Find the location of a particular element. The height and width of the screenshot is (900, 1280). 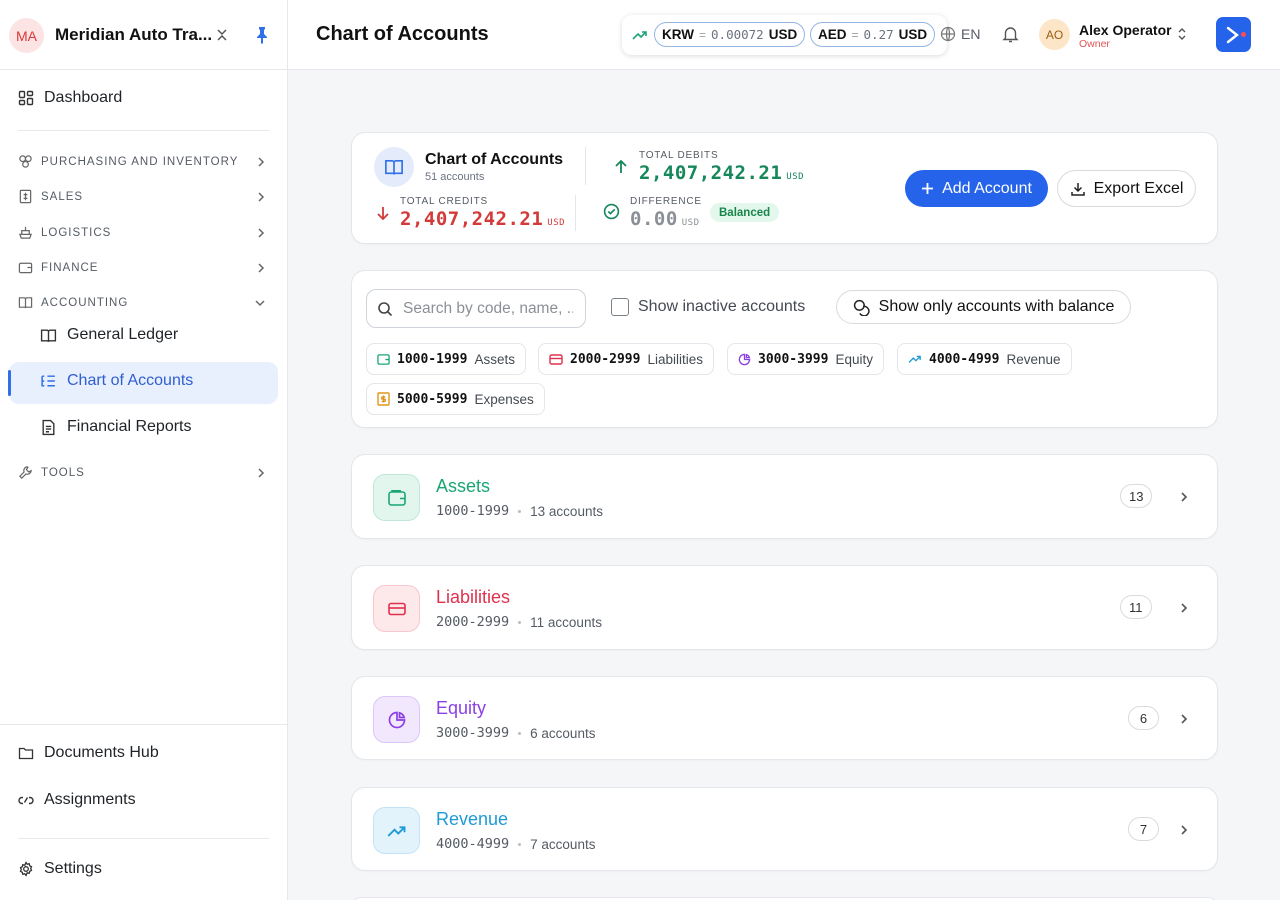

total-credits-label: TOTAL CREDITS is located at coordinates (444, 201).